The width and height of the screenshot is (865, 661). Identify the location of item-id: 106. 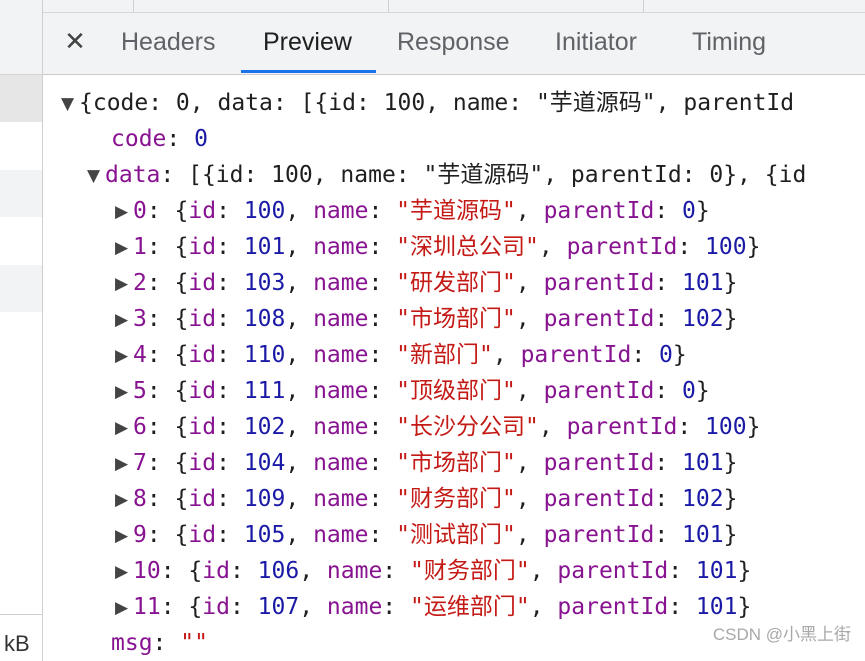
(278, 571).